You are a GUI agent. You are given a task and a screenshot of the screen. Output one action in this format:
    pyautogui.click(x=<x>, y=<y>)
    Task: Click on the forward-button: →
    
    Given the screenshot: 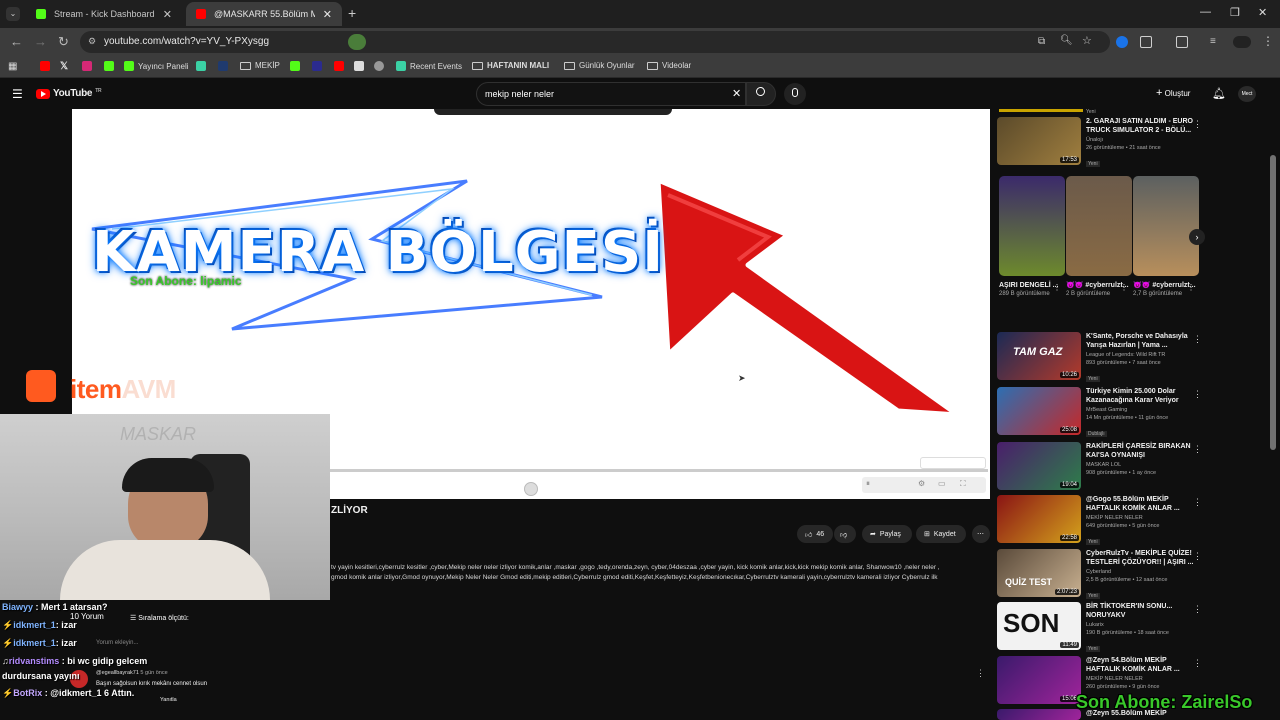 What is the action you would take?
    pyautogui.click(x=40, y=41)
    